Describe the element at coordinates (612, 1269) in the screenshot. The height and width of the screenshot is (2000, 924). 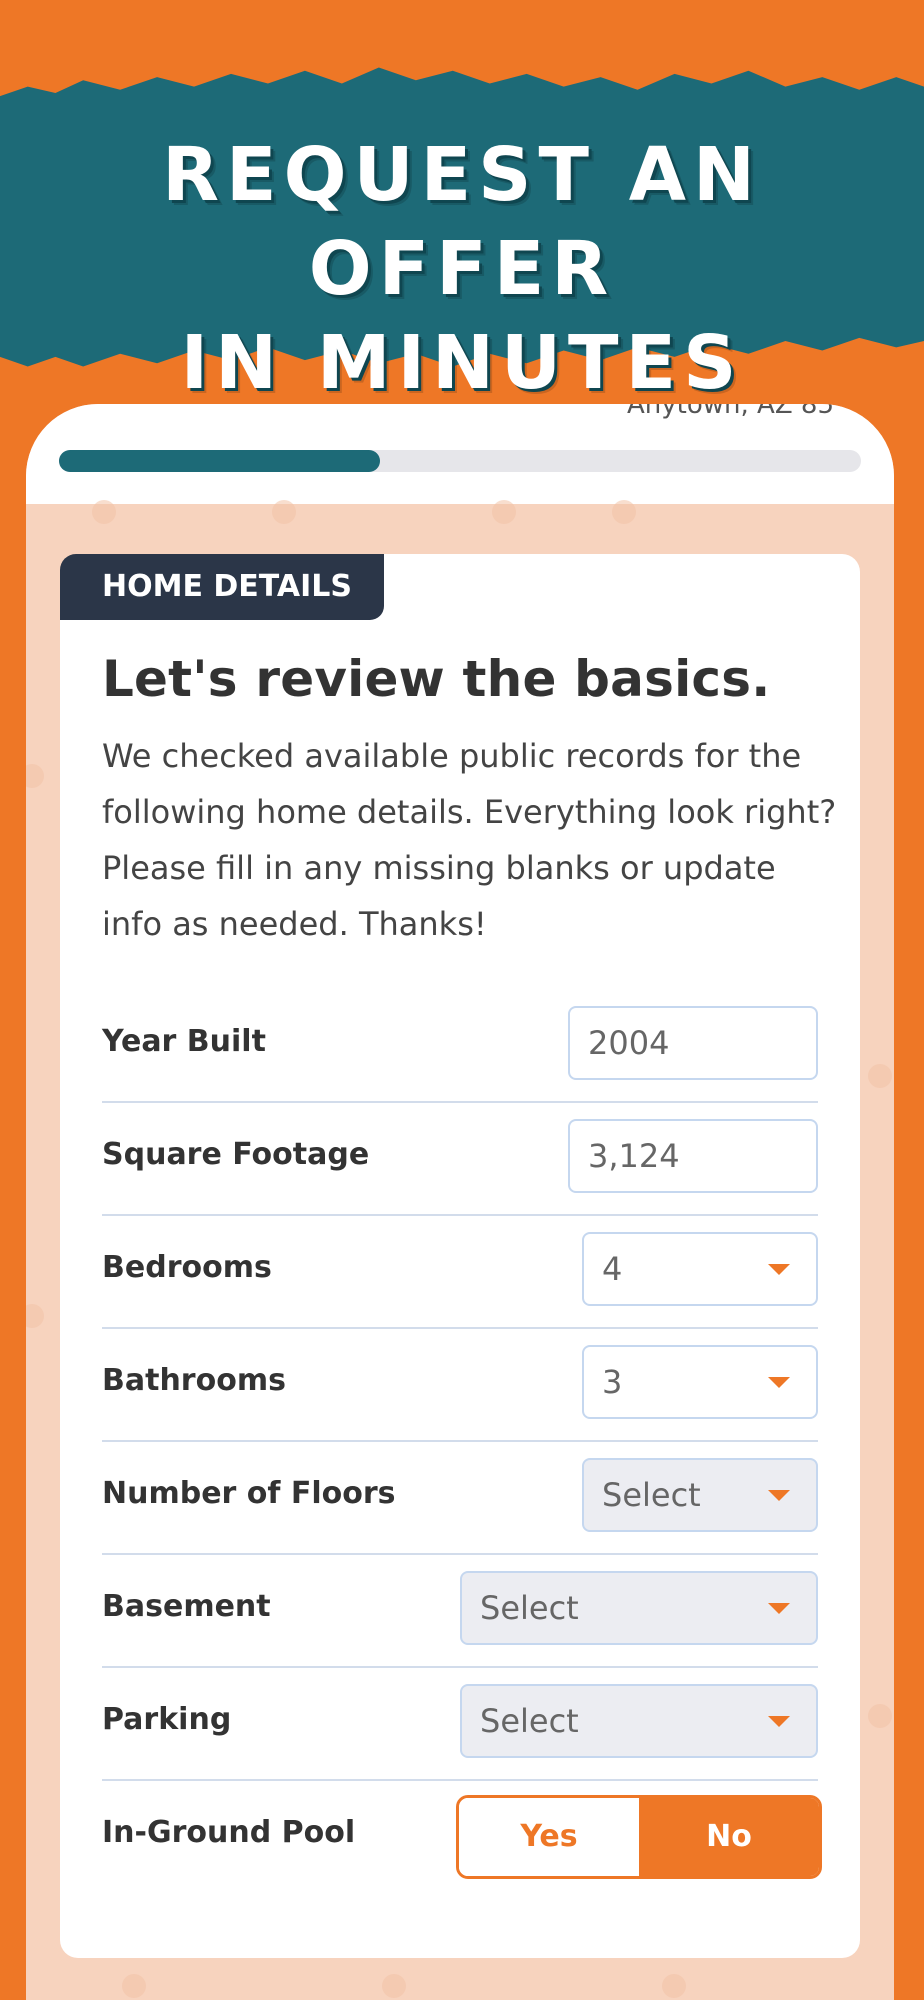
I see `bedrooms-value: 4` at that location.